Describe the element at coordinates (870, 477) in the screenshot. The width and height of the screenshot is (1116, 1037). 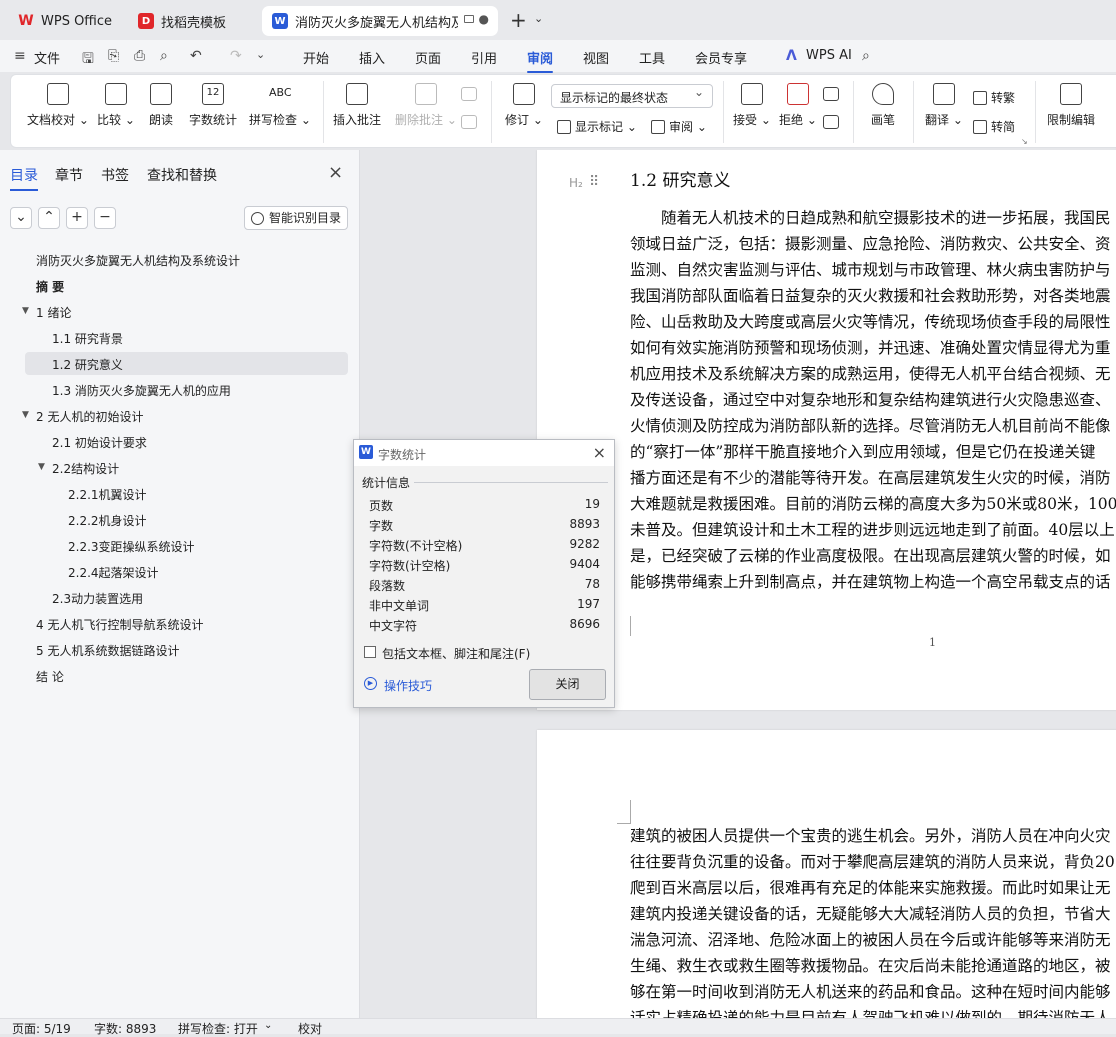
I see `paragraph-line: 播方面还是有不少的潜能等待开发。在高层建筑发生火灾的时候，消防` at that location.